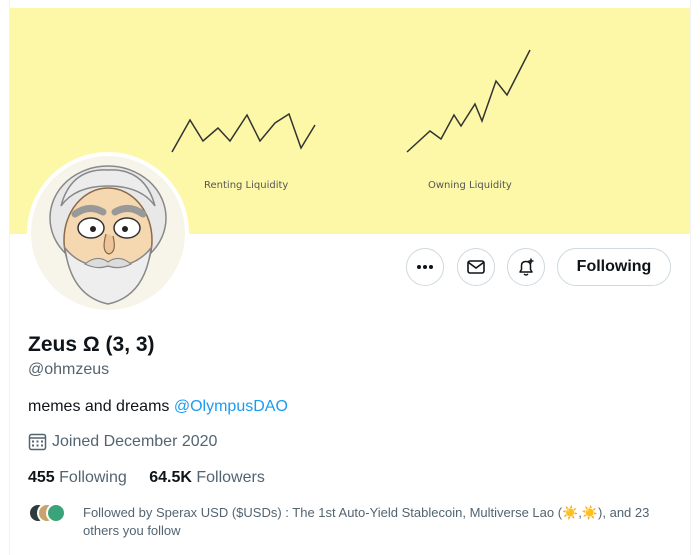 The width and height of the screenshot is (700, 555). What do you see at coordinates (350, 268) in the screenshot?
I see `profile-actions: Following` at bounding box center [350, 268].